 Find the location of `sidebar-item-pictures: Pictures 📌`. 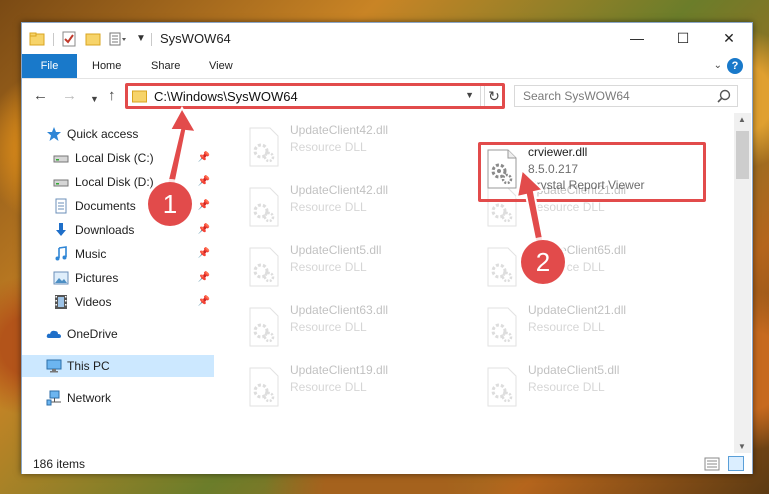

sidebar-item-pictures: Pictures 📌 is located at coordinates (118, 278).